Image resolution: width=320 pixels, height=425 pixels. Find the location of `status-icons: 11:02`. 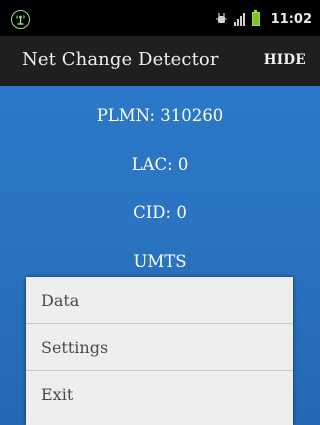

status-icons: 11:02 is located at coordinates (263, 19).